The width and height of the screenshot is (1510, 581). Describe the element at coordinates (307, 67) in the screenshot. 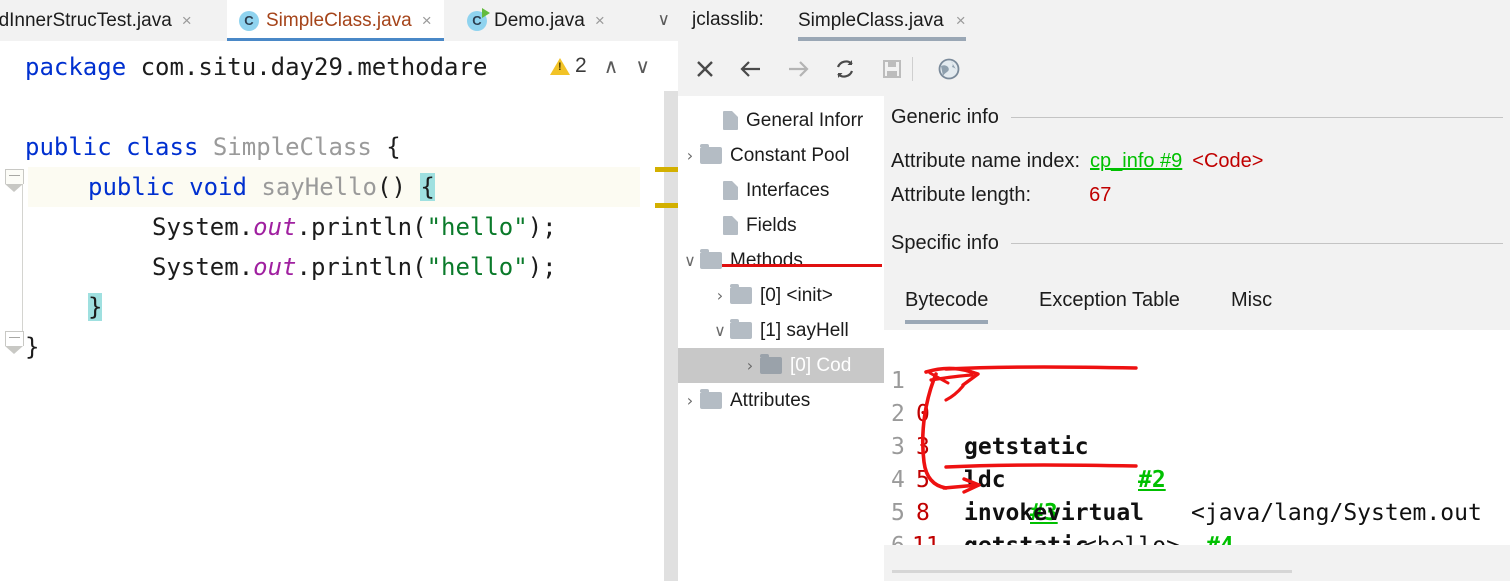

I see `package-name: com.situ.day29.methodare` at that location.